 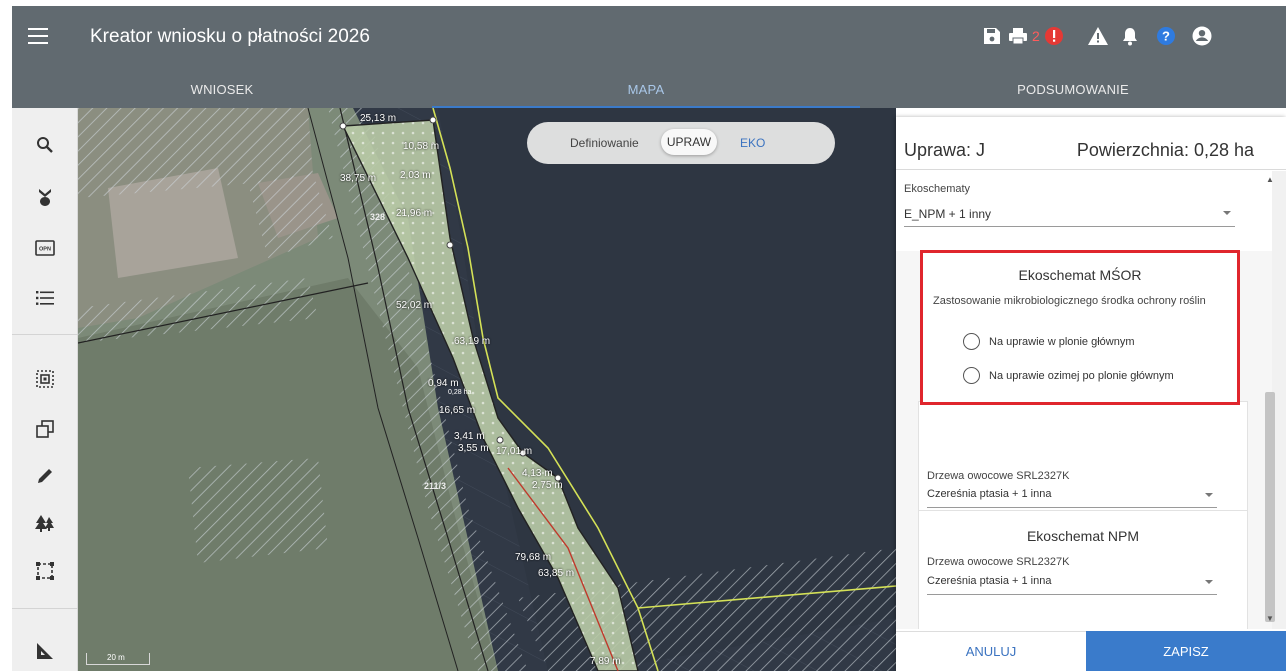 What do you see at coordinates (378, 118) in the screenshot?
I see `edge-length-label: 25,13 m` at bounding box center [378, 118].